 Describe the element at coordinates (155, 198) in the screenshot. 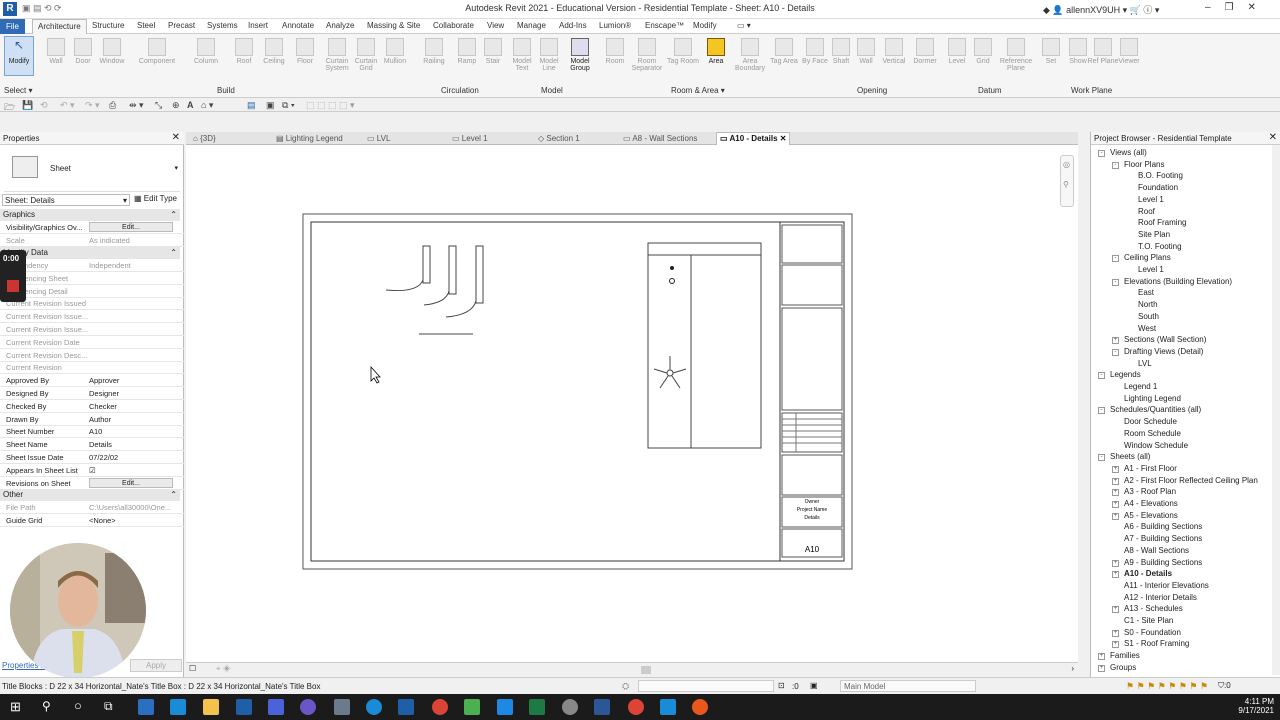

I see `edit-type-button: ▦ Edit Type` at that location.